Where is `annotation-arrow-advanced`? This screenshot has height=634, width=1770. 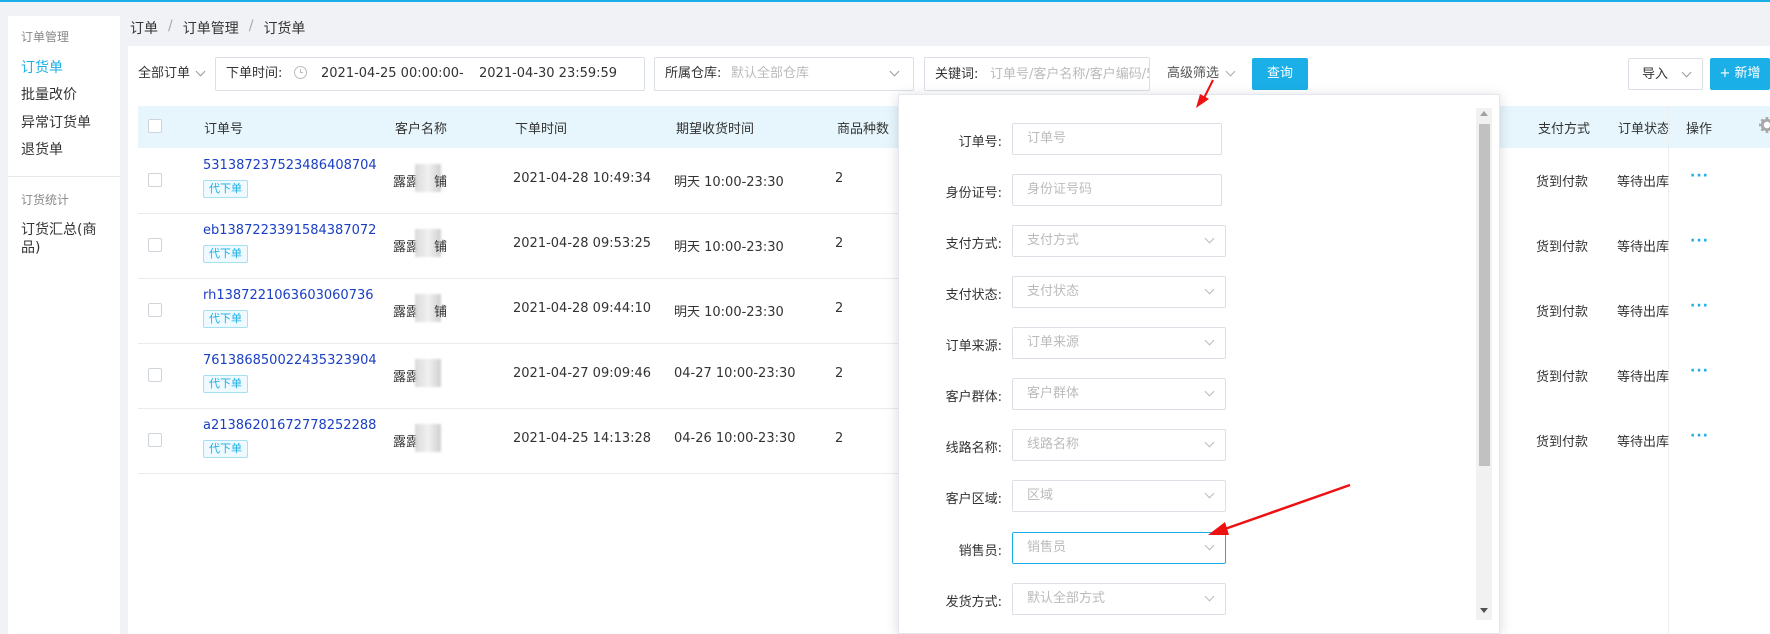
annotation-arrow-advanced is located at coordinates (1205, 93).